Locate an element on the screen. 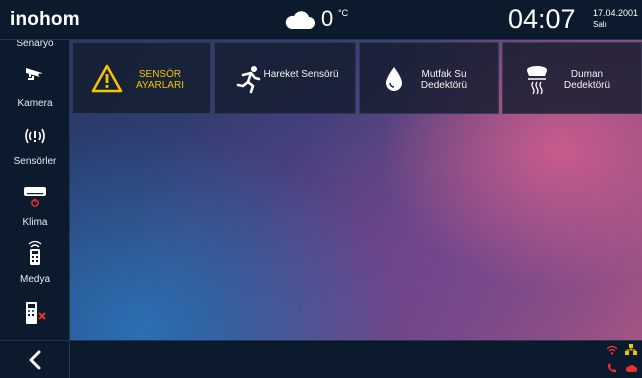  sensor-card-label: Hareket Sensörü is located at coordinates (301, 74).